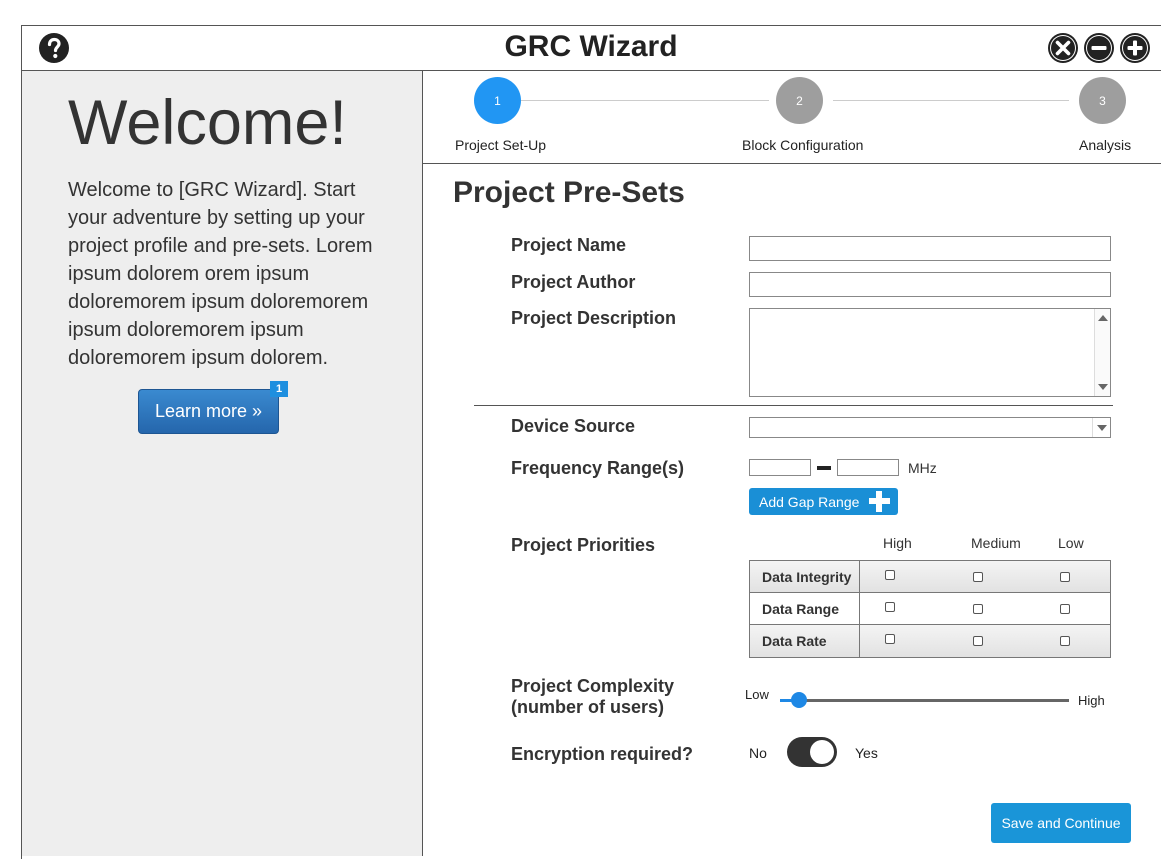  I want to click on step-1-label: Project Set-Up, so click(501, 145).